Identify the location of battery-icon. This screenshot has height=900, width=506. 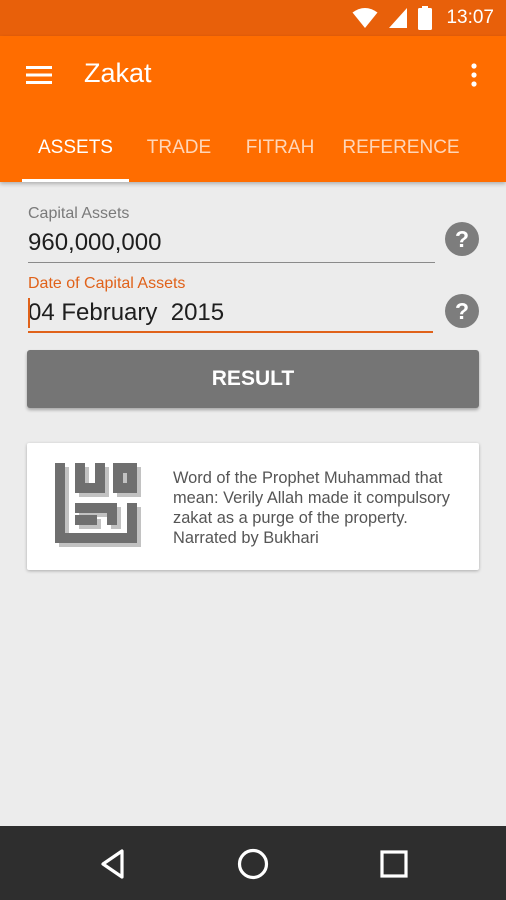
(425, 18).